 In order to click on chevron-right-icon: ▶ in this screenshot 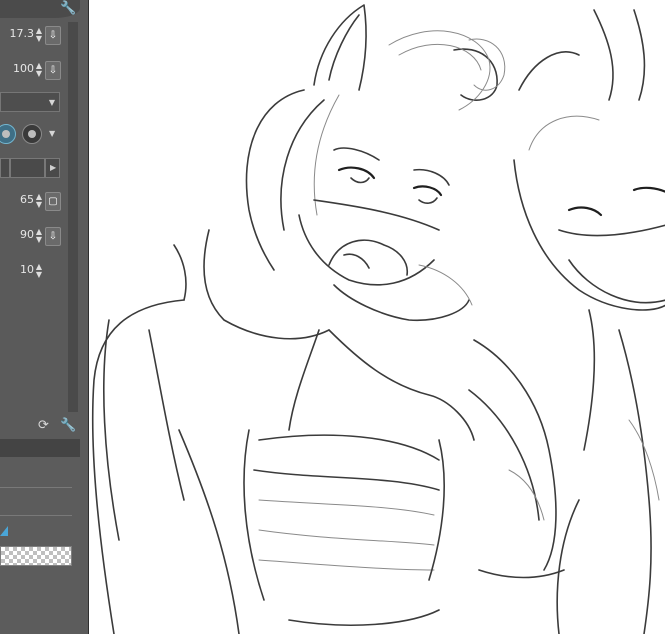, I will do `click(53, 167)`.